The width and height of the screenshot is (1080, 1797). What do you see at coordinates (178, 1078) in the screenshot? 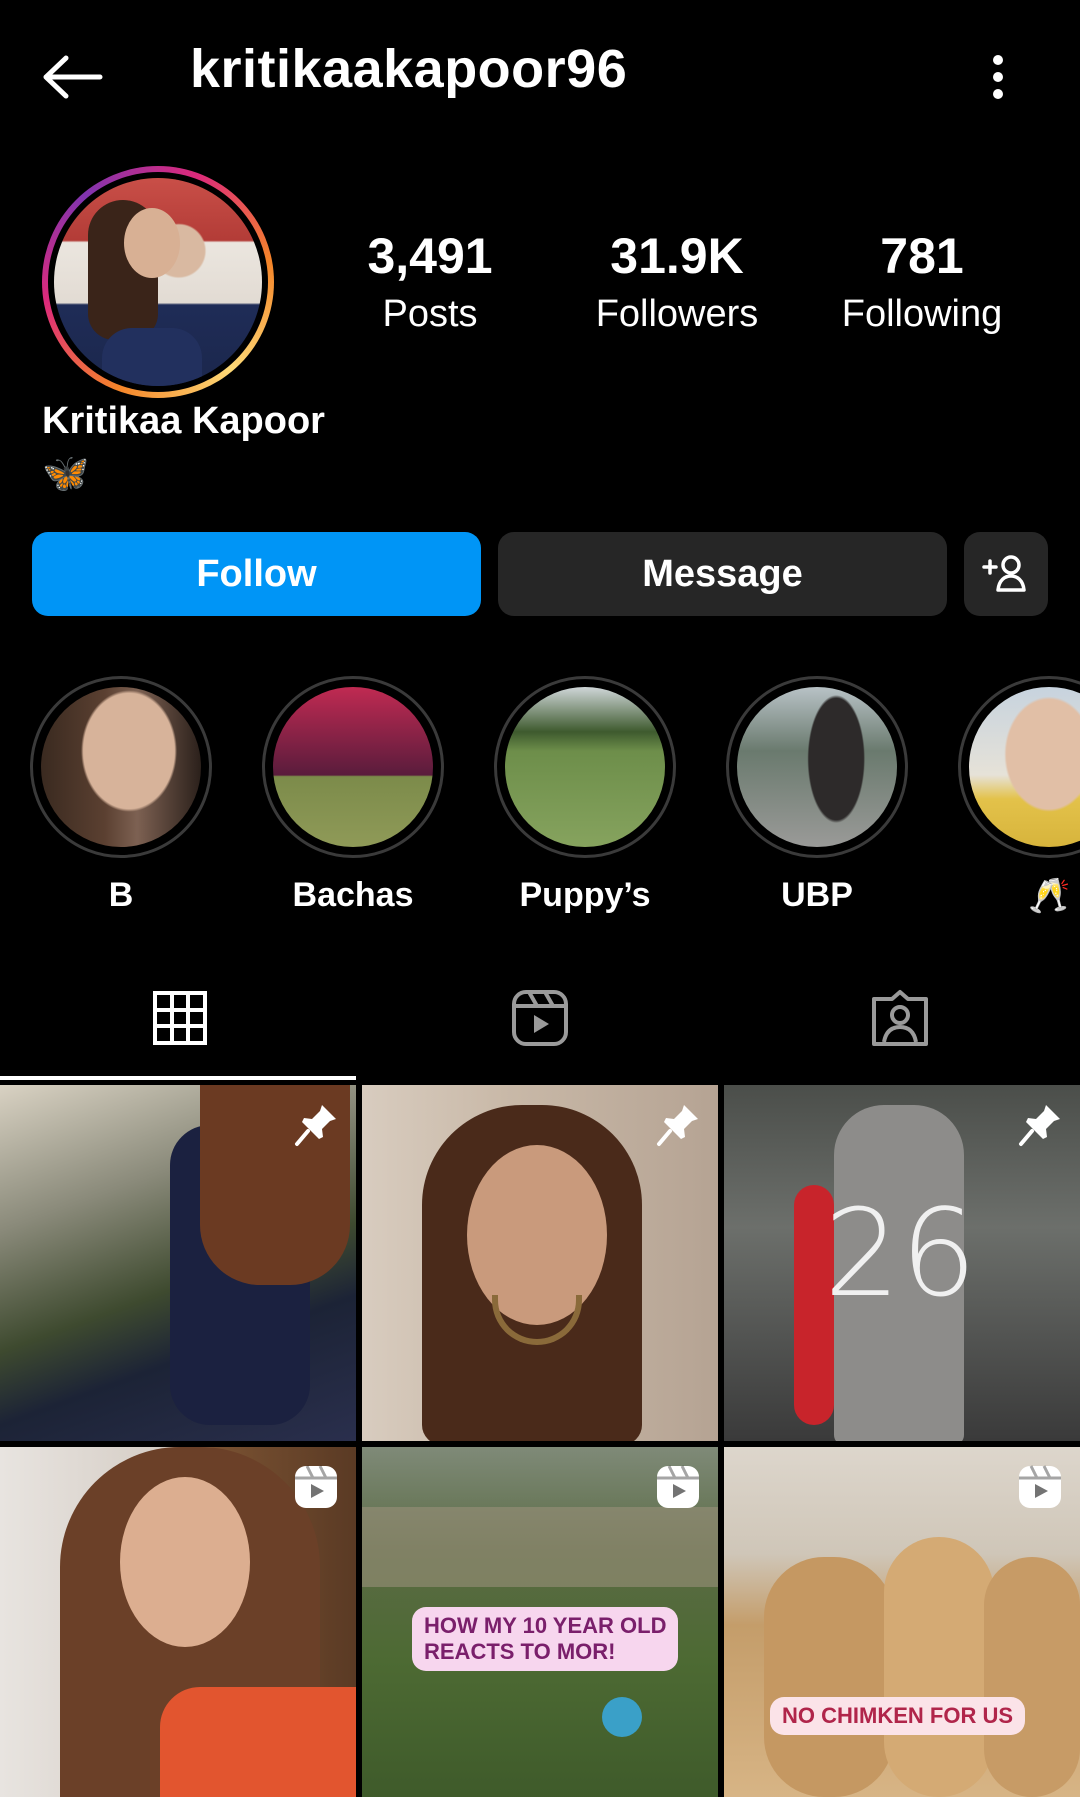
I see `tab-selected-indicator` at bounding box center [178, 1078].